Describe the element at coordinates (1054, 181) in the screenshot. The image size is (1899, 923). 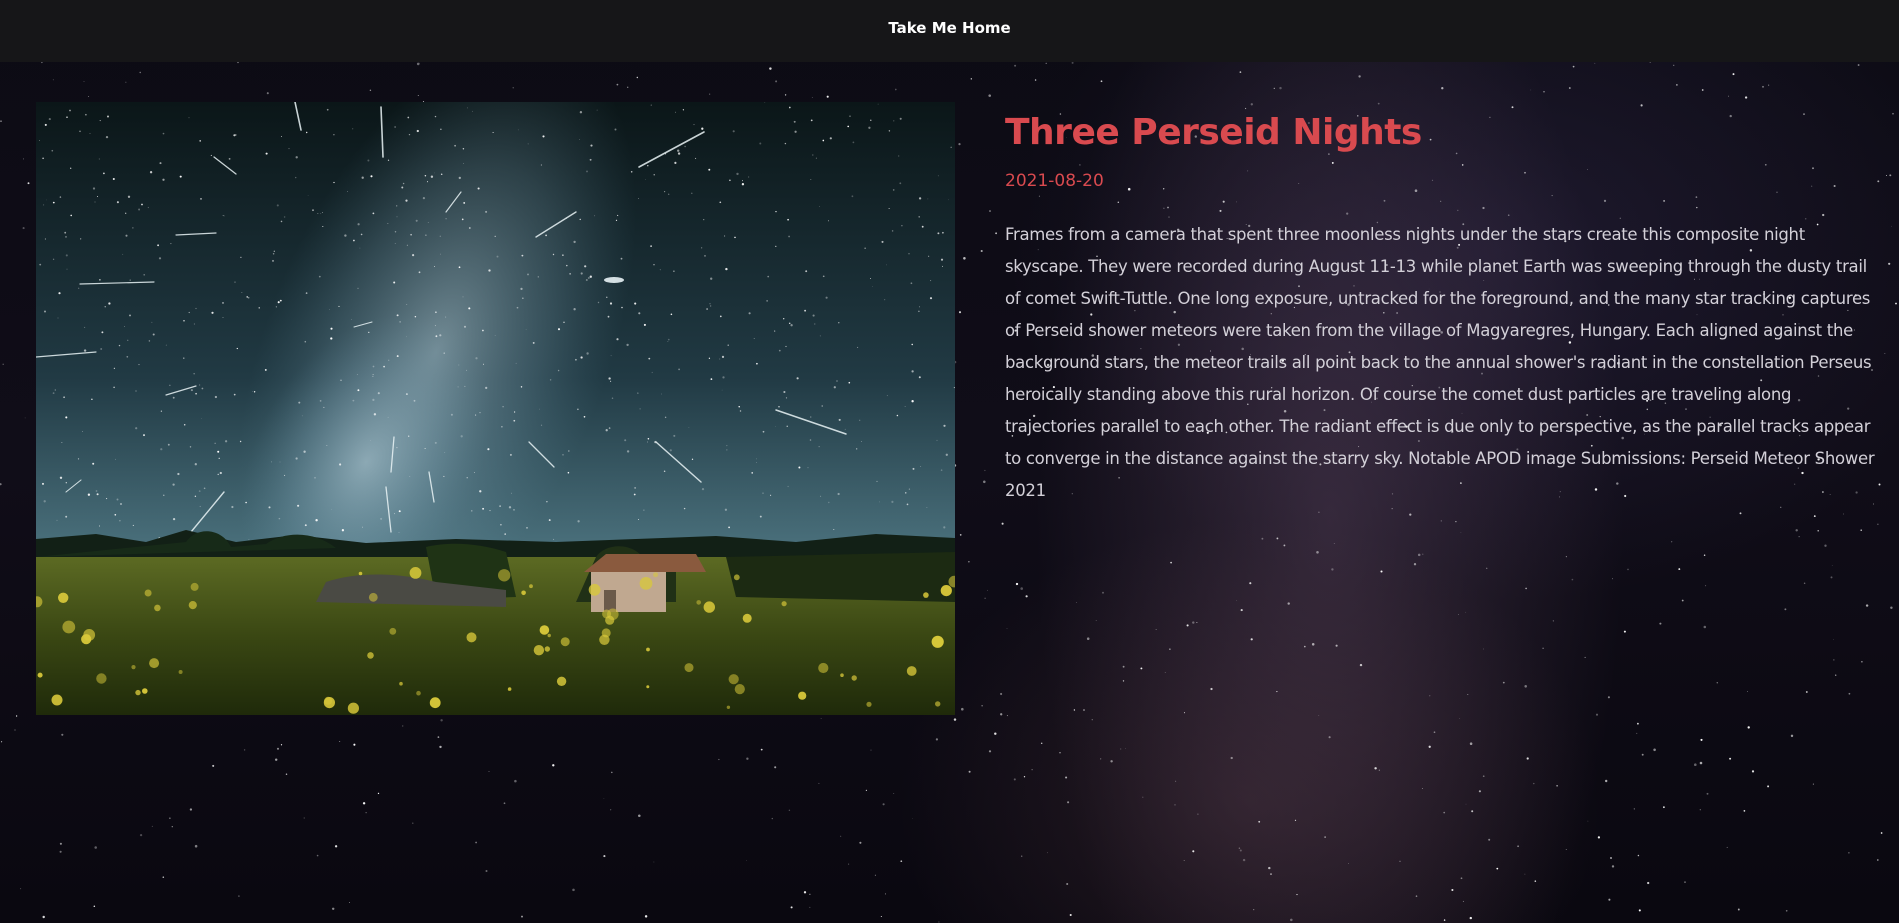
I see `apod-date: 2021-08-20` at that location.